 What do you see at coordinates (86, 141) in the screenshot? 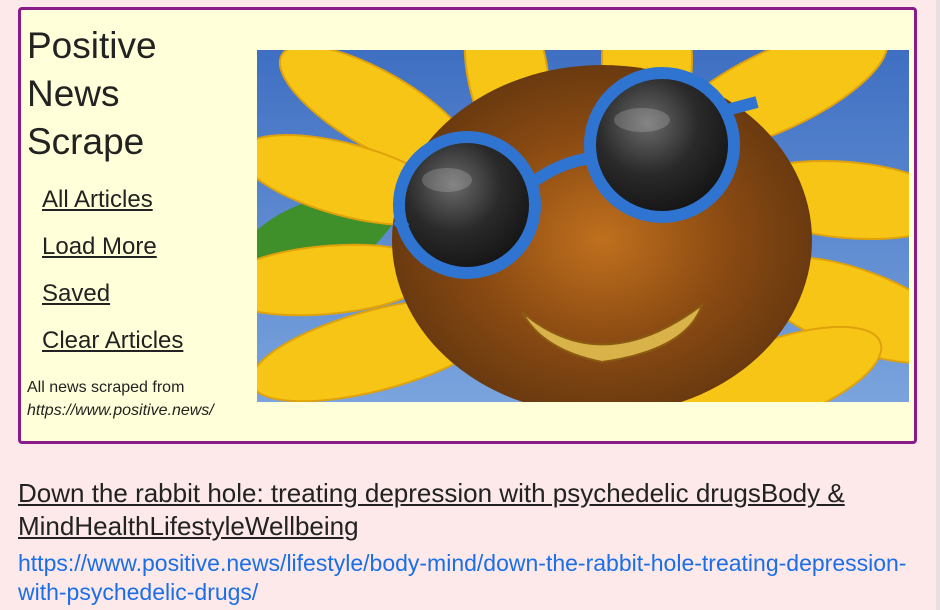
I see `site-title-line: Scrape` at bounding box center [86, 141].